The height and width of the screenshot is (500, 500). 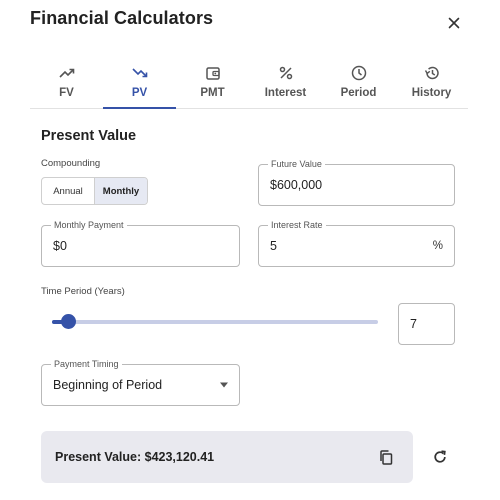 What do you see at coordinates (140, 73) in the screenshot?
I see `trending-down-icon` at bounding box center [140, 73].